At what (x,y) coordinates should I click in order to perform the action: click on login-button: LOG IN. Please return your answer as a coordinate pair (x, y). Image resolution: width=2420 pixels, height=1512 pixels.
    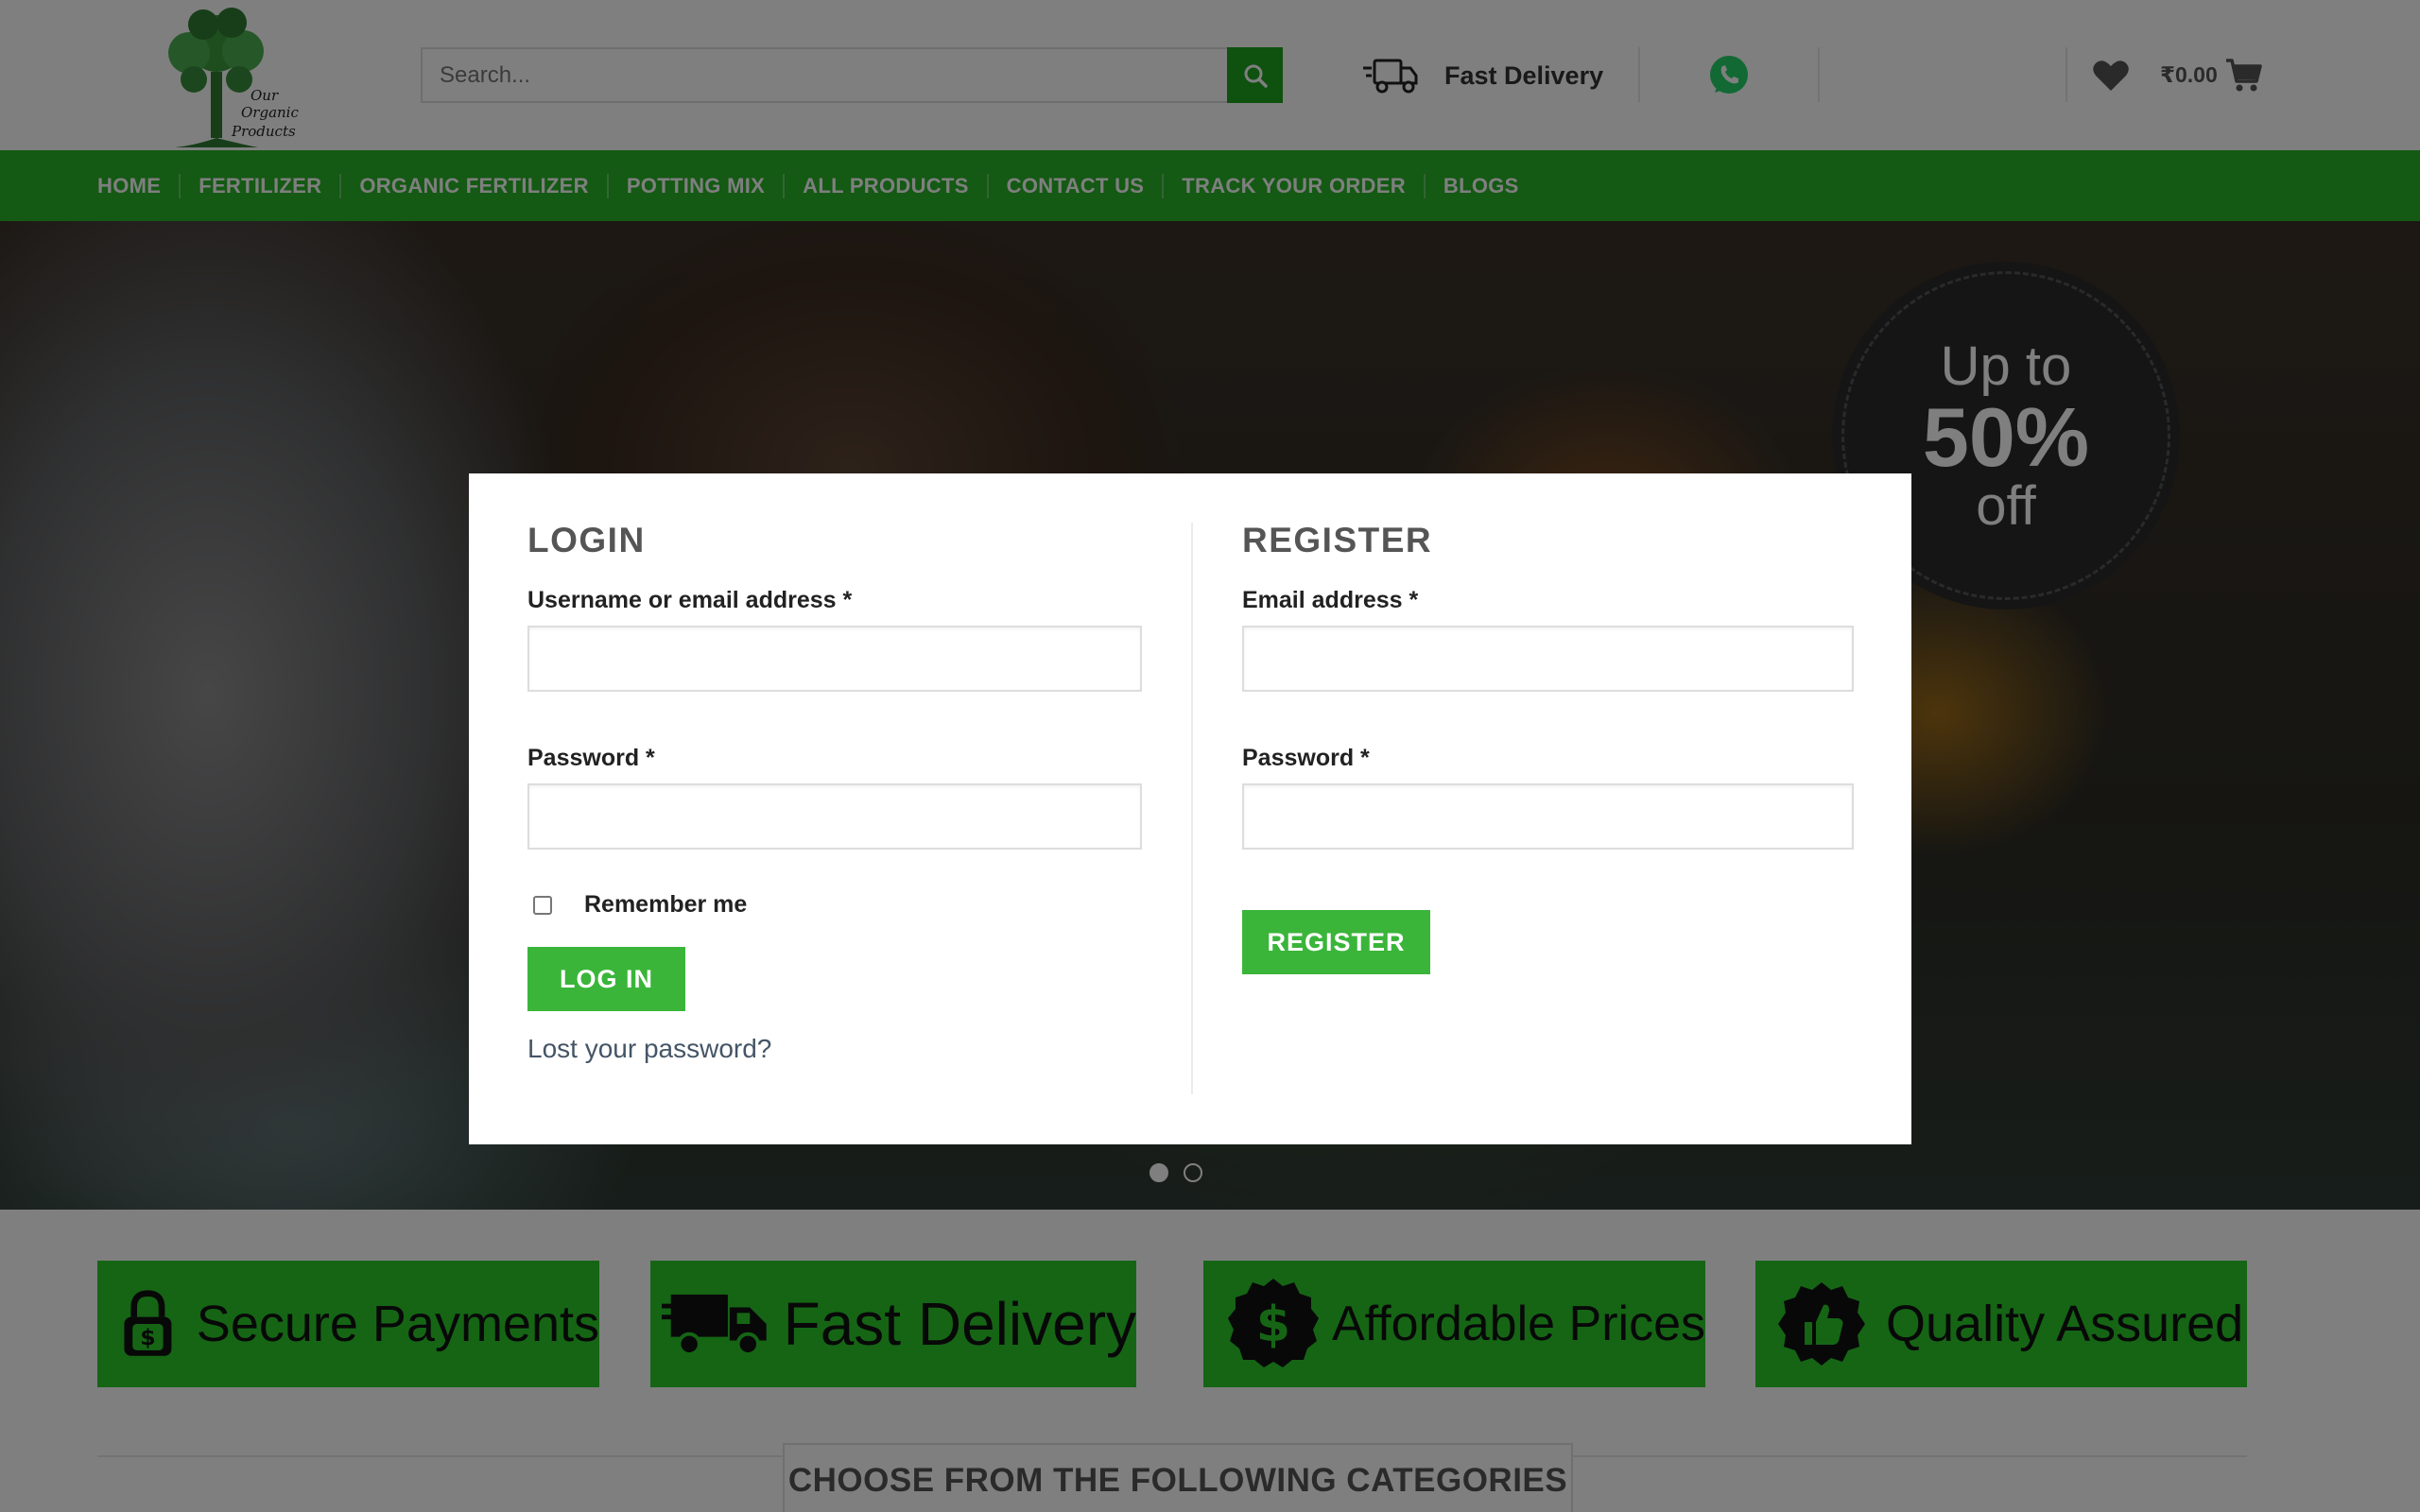
    Looking at the image, I should click on (606, 979).